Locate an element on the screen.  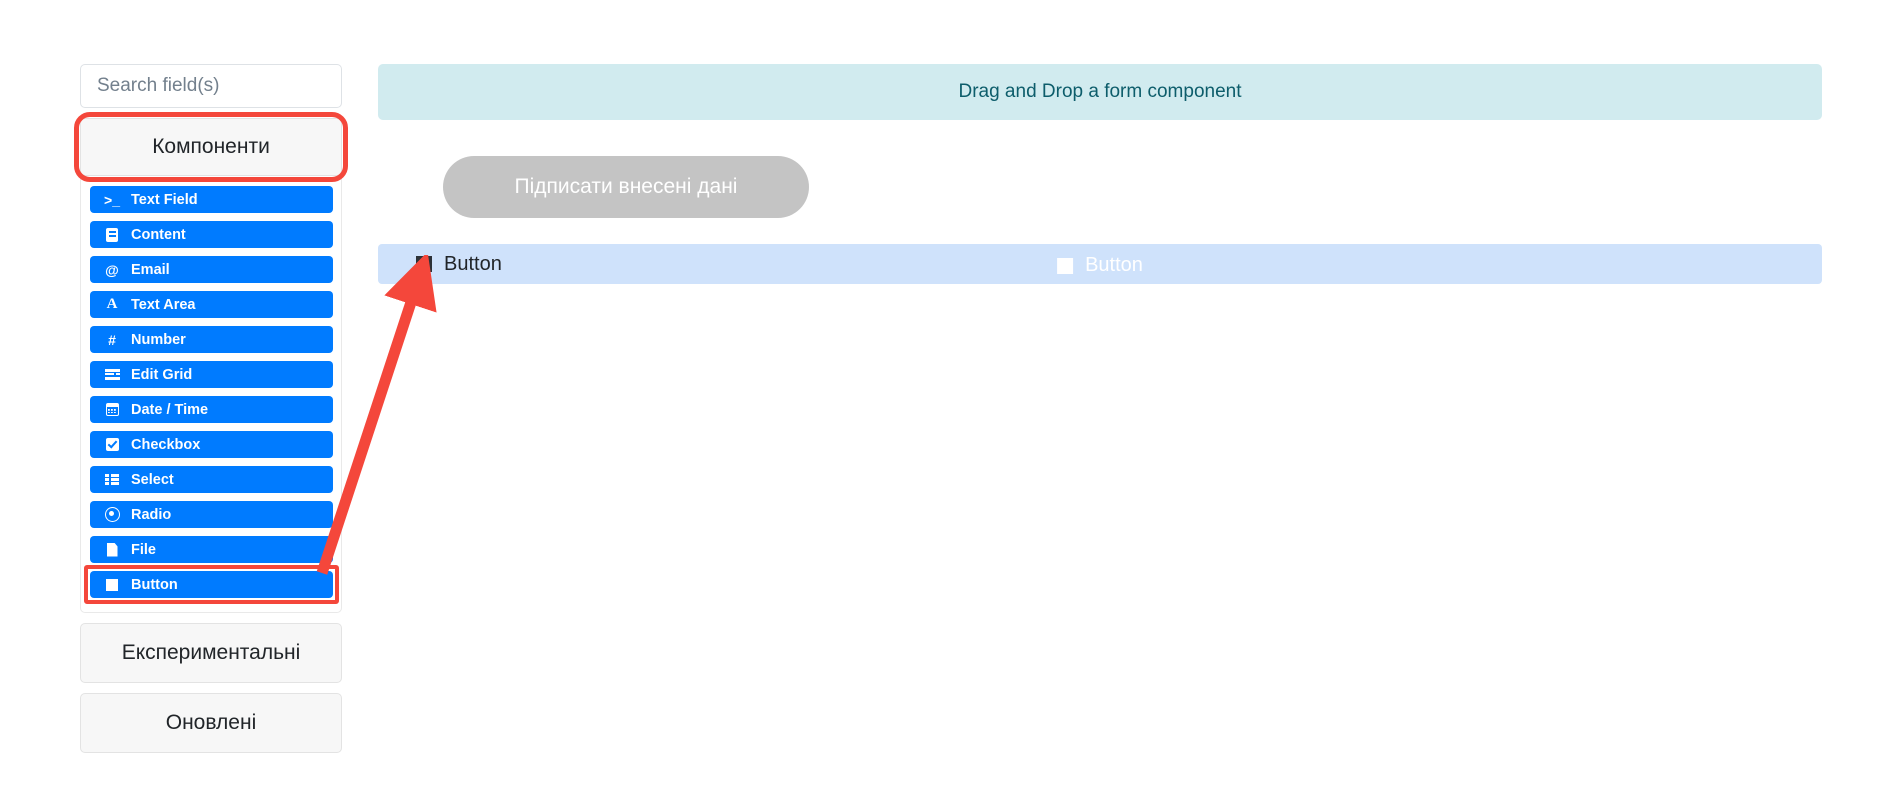
form-row-left-item: Button is located at coordinates (459, 264).